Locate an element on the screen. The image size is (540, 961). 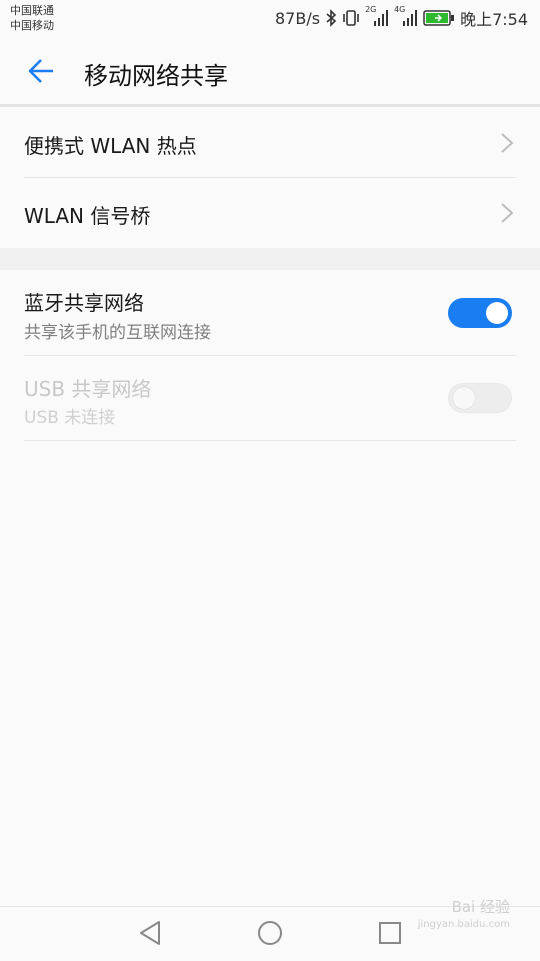
section-separator is located at coordinates (270, 259).